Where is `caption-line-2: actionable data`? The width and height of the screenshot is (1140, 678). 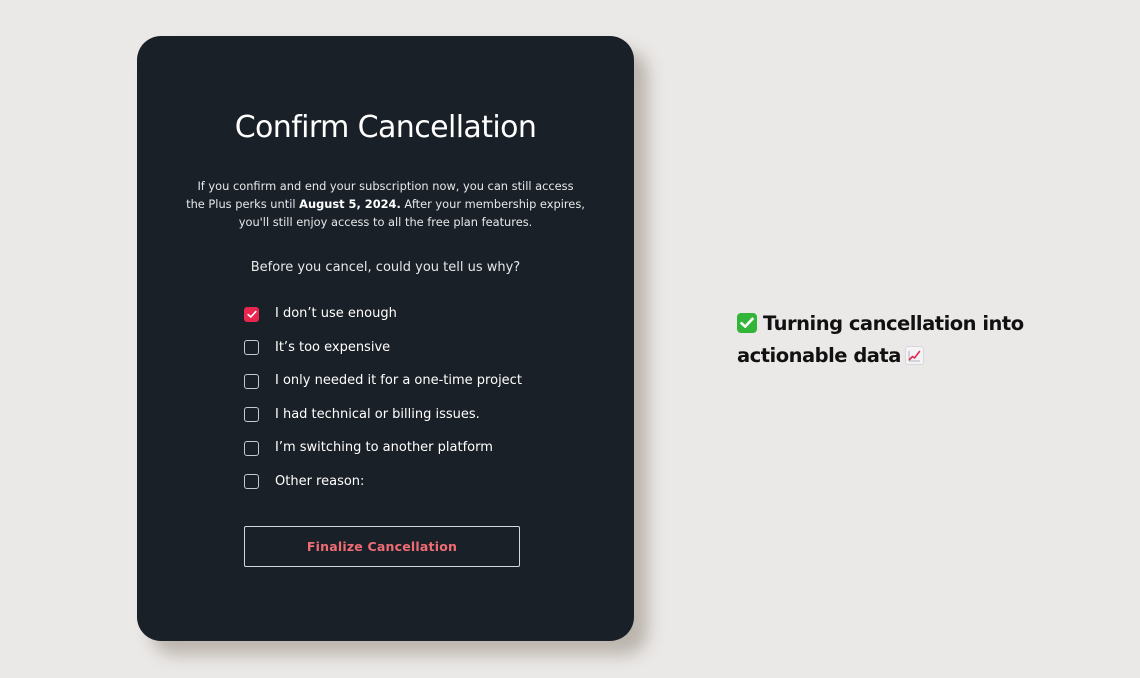
caption-line-2: actionable data is located at coordinates (819, 355).